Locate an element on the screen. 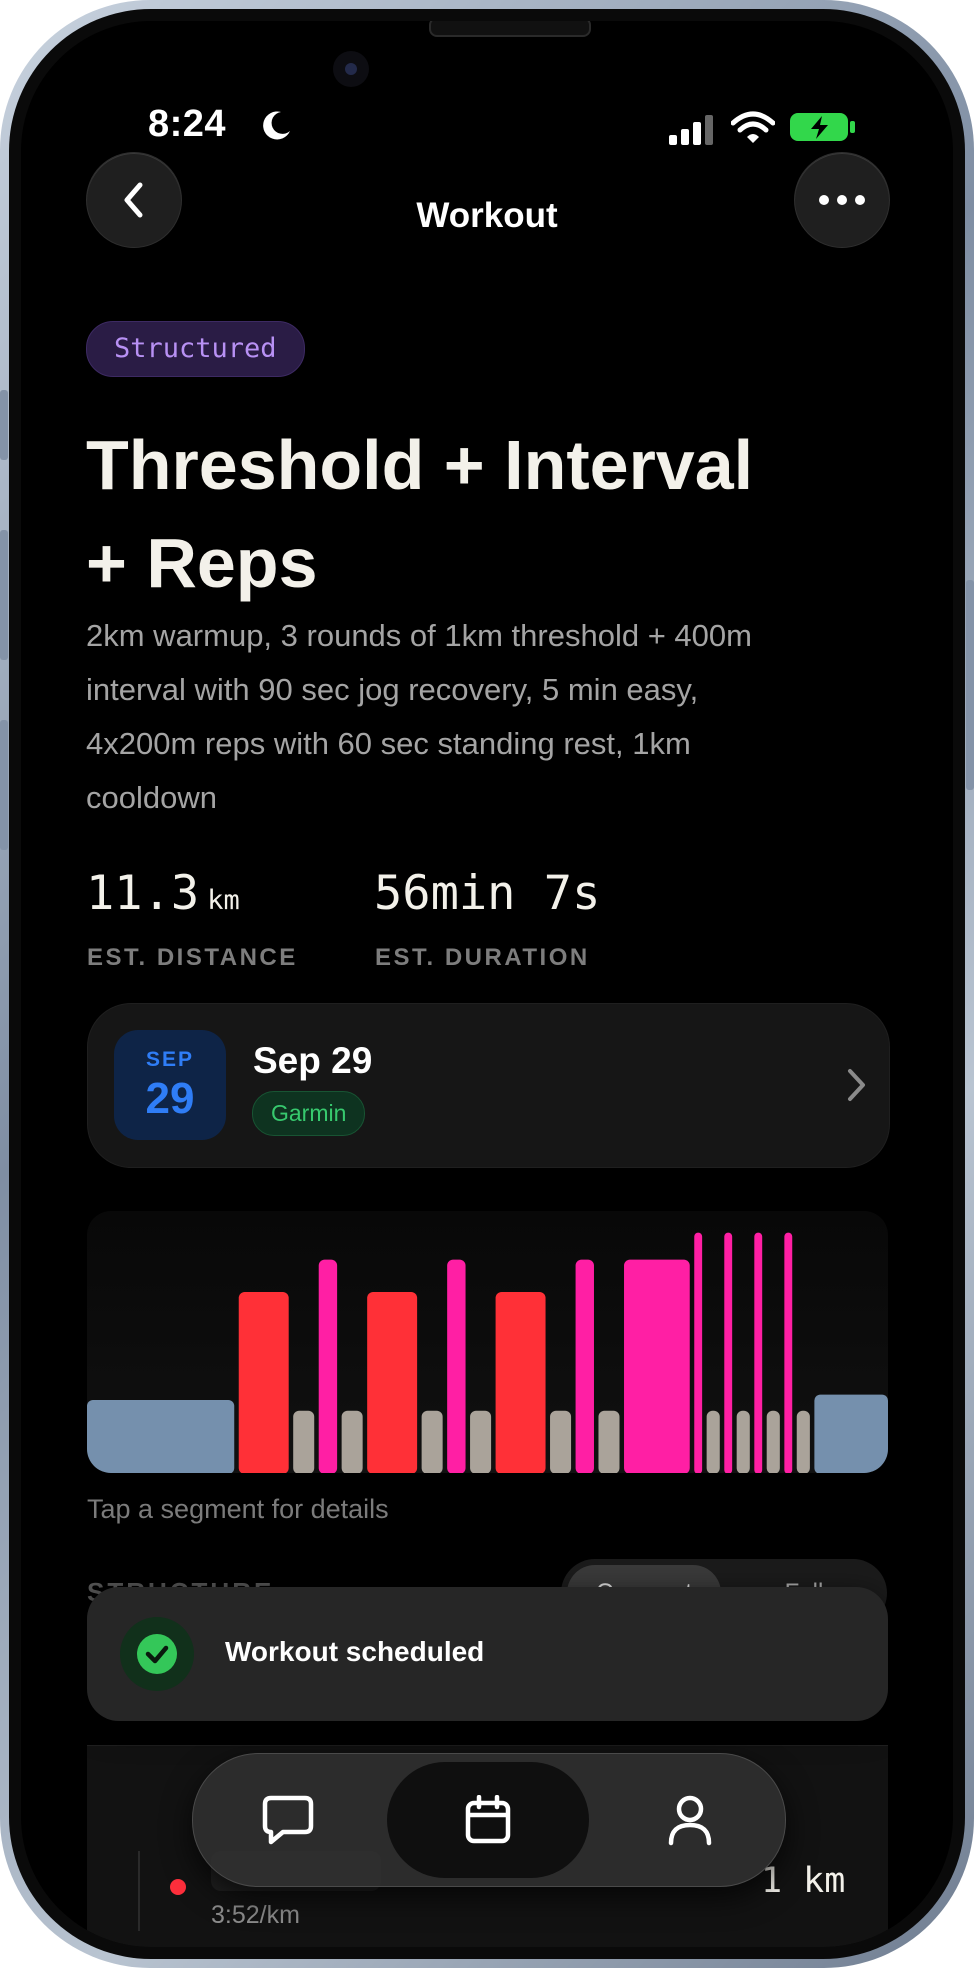  earpiece-speaker is located at coordinates (510, 29).